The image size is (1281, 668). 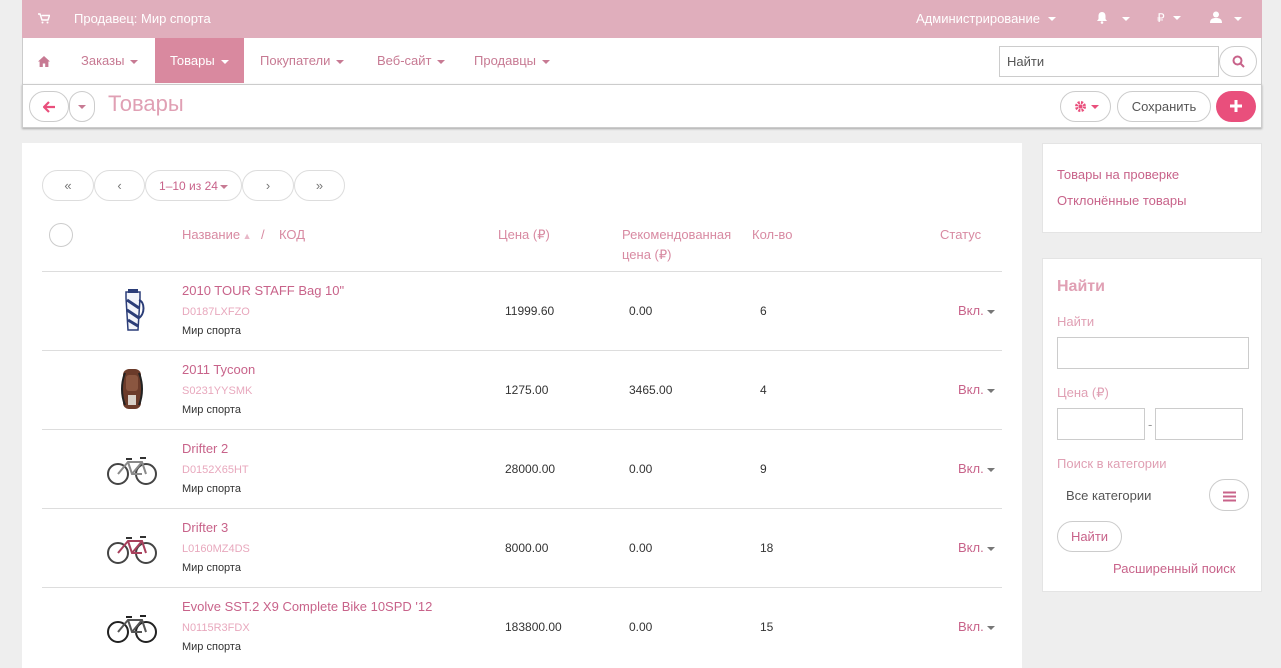 I want to click on nav-item-products: Товары, so click(x=199, y=60).